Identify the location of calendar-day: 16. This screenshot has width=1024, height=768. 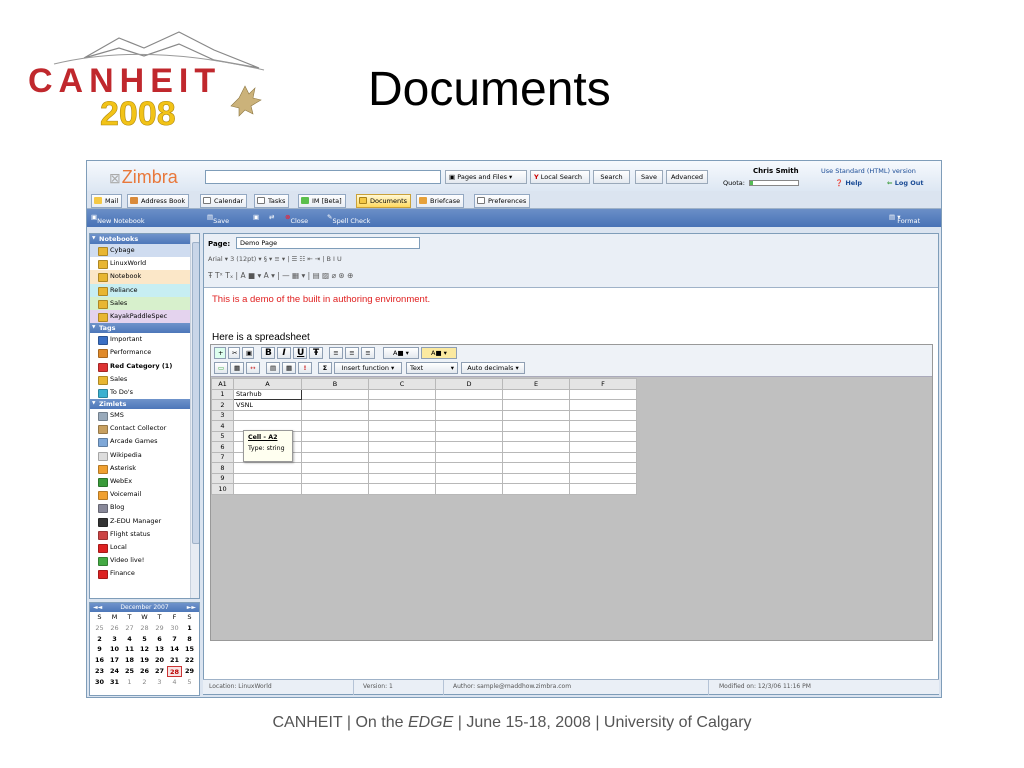
(99, 660).